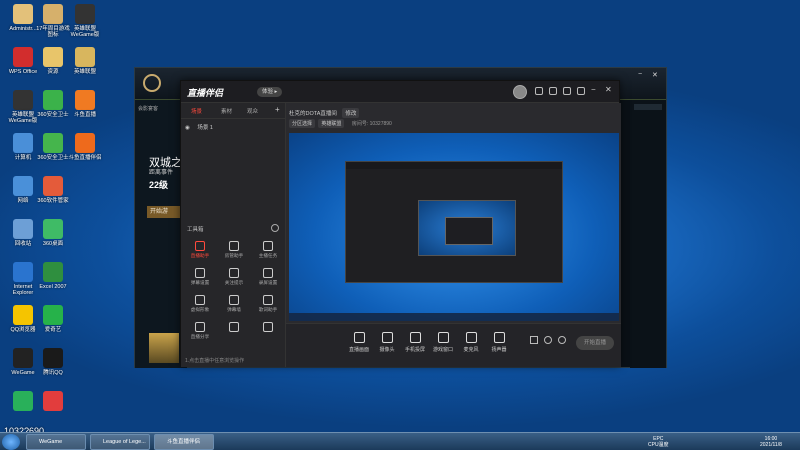 The width and height of the screenshot is (800, 450). I want to click on toolbox-item: 弹幕墙, so click(234, 304).